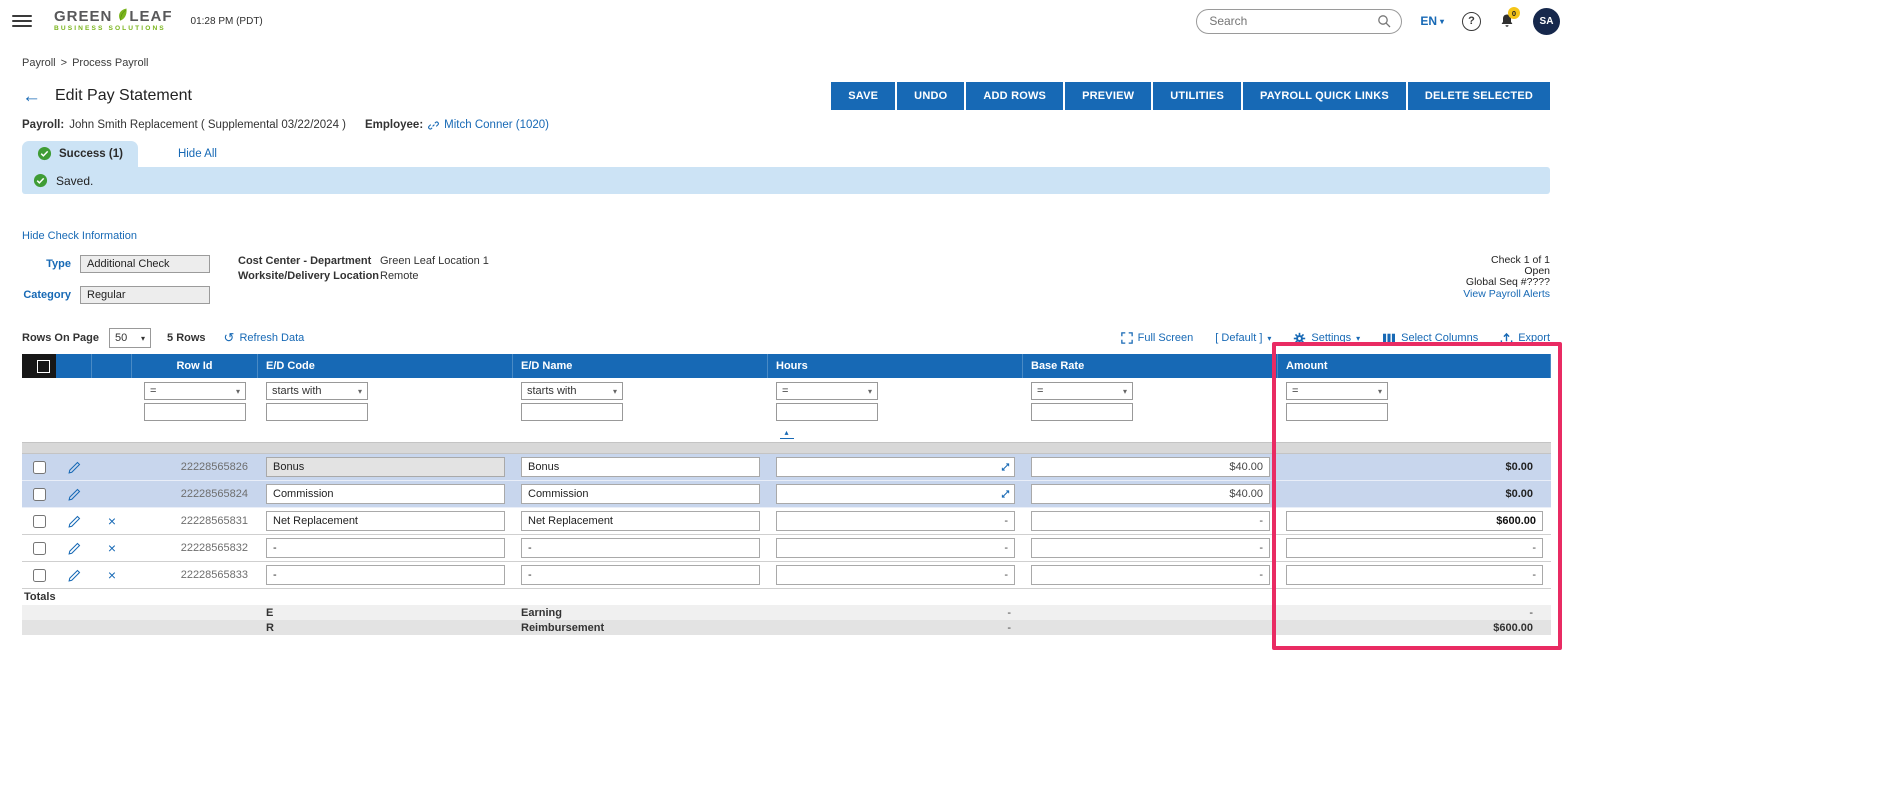  Describe the element at coordinates (317, 391) in the screenshot. I see `ed-code-filter-operator: starts with ▾` at that location.